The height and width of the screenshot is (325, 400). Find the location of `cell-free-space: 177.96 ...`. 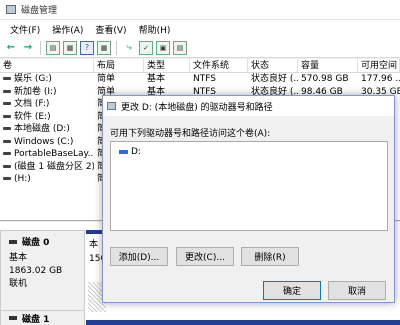

cell-free-space: 177.96 ... is located at coordinates (379, 79).